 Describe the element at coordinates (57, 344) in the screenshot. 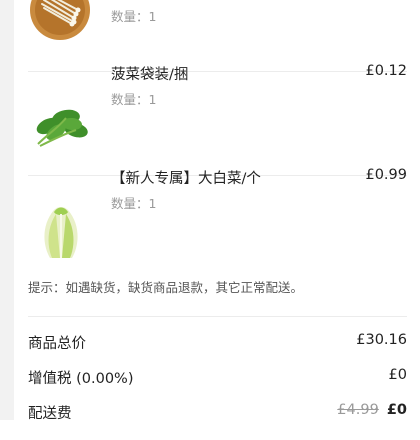

I see `subtotal-label: 商品总价` at that location.